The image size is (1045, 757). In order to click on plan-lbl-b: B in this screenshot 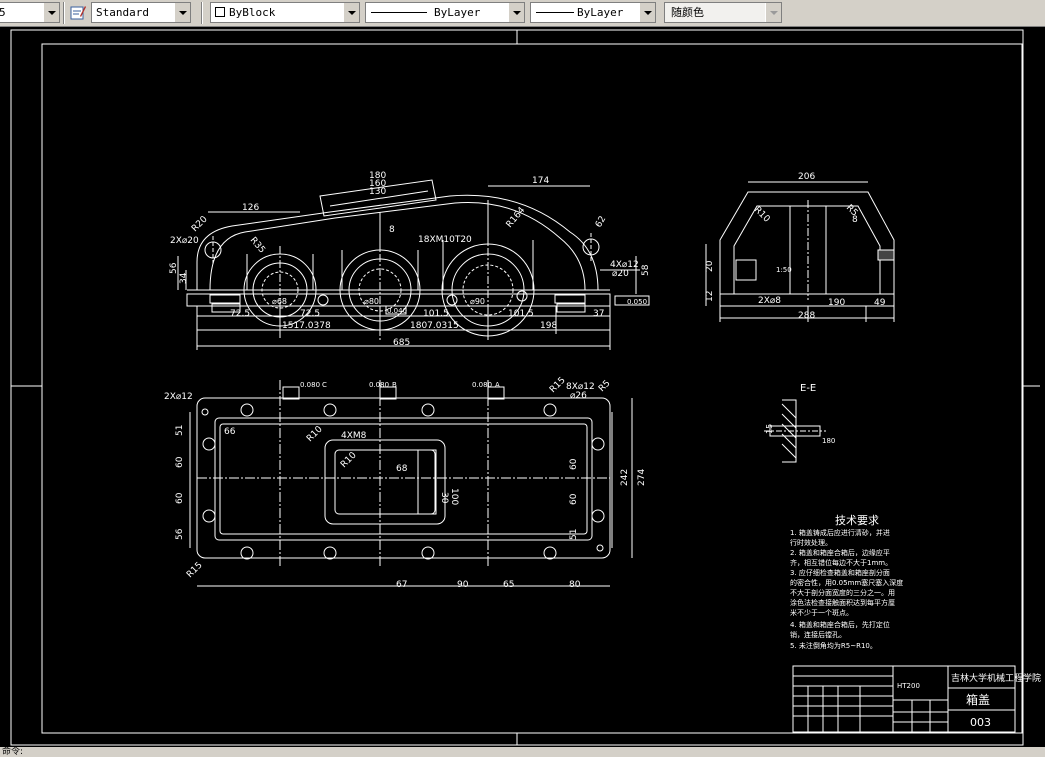, I will do `click(394, 385)`.